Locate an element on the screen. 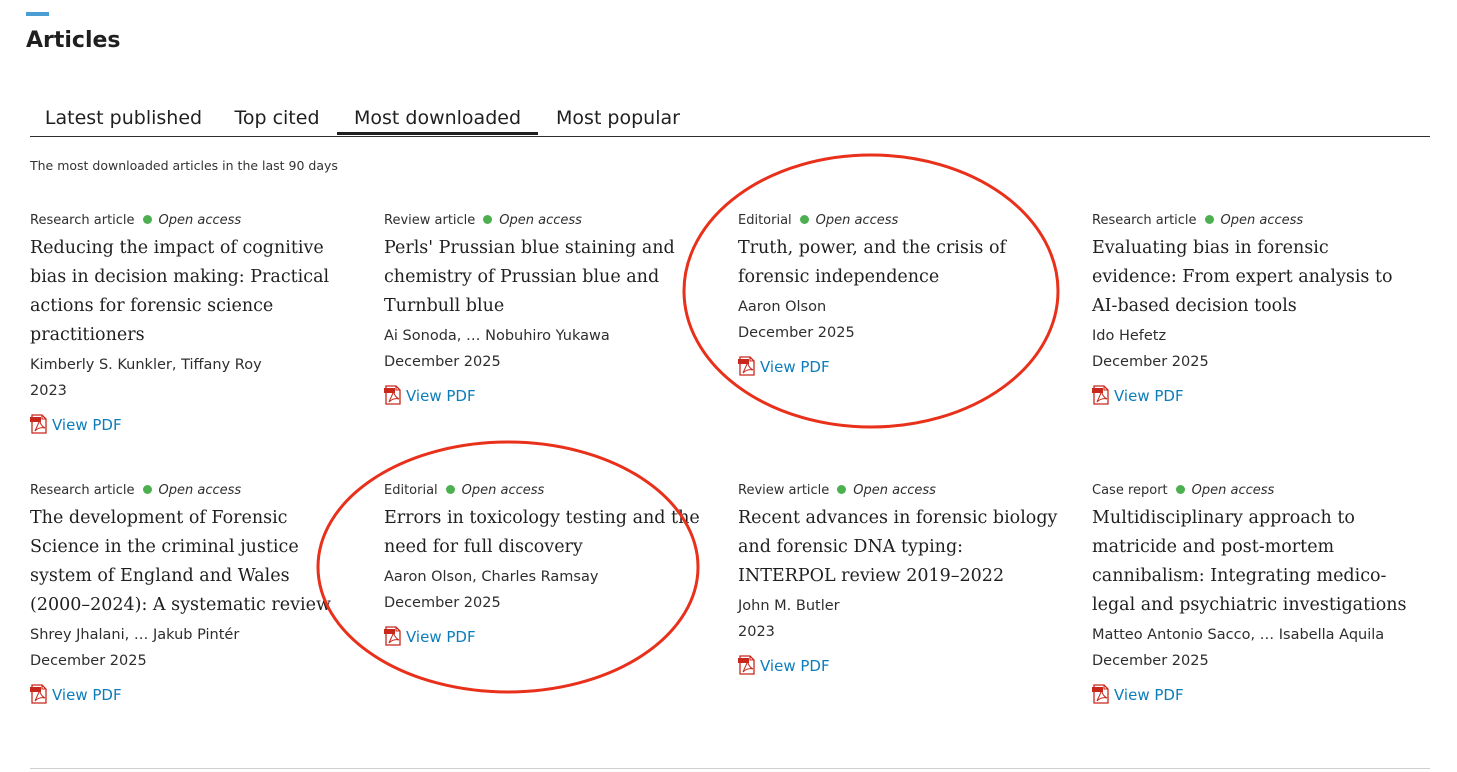  article-meta: Case report Open access is located at coordinates (1257, 491).